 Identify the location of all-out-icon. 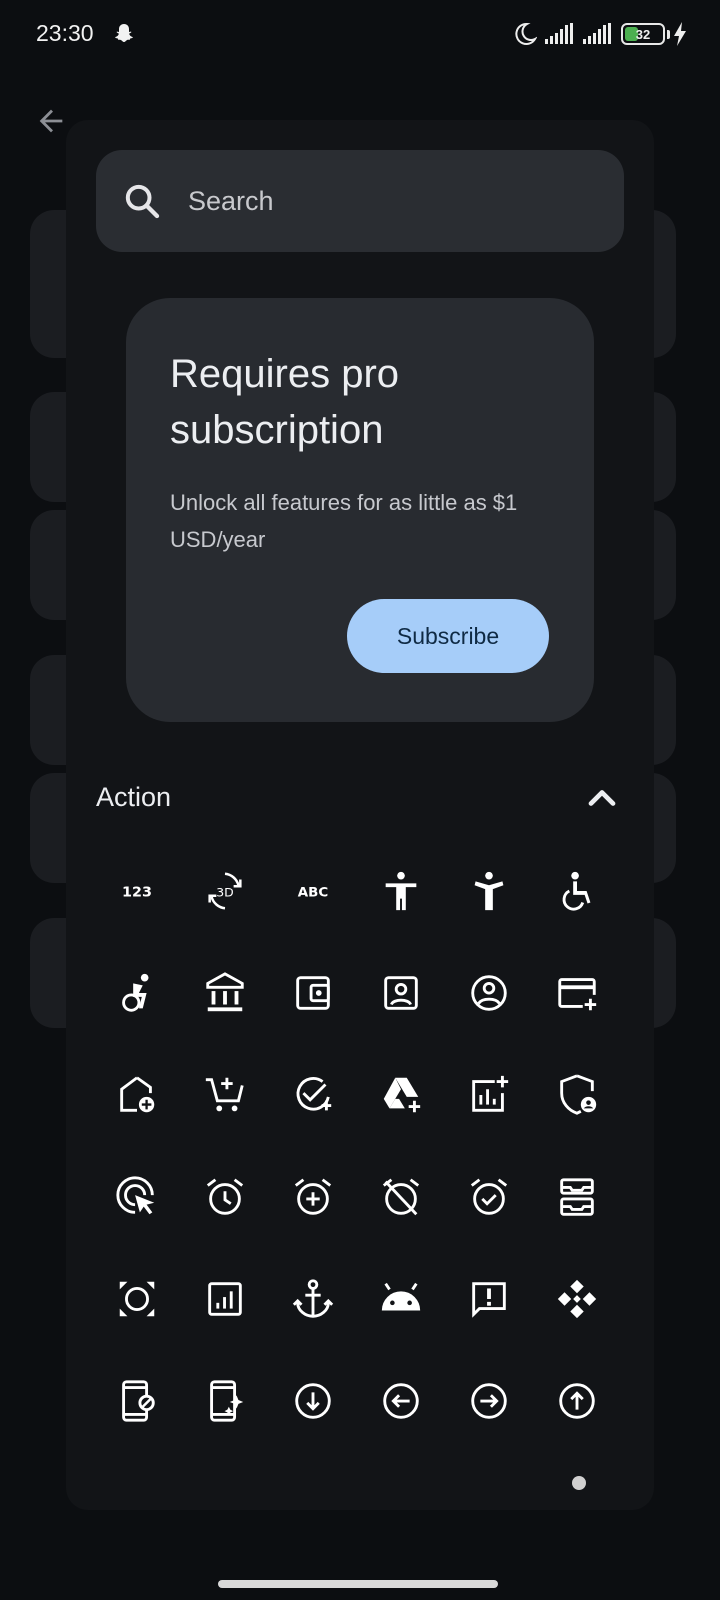
(137, 1299).